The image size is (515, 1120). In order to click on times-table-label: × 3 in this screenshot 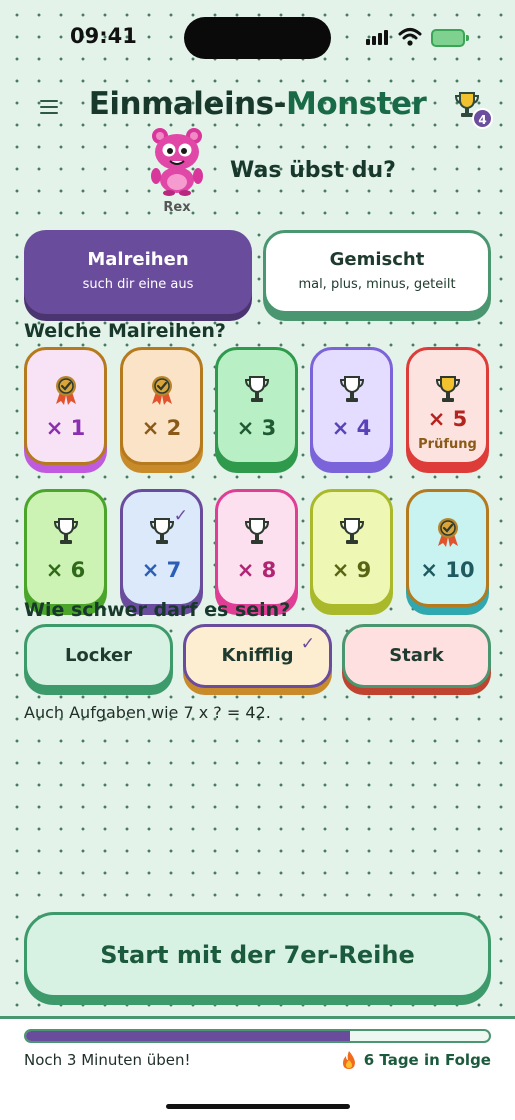, I will do `click(256, 428)`.